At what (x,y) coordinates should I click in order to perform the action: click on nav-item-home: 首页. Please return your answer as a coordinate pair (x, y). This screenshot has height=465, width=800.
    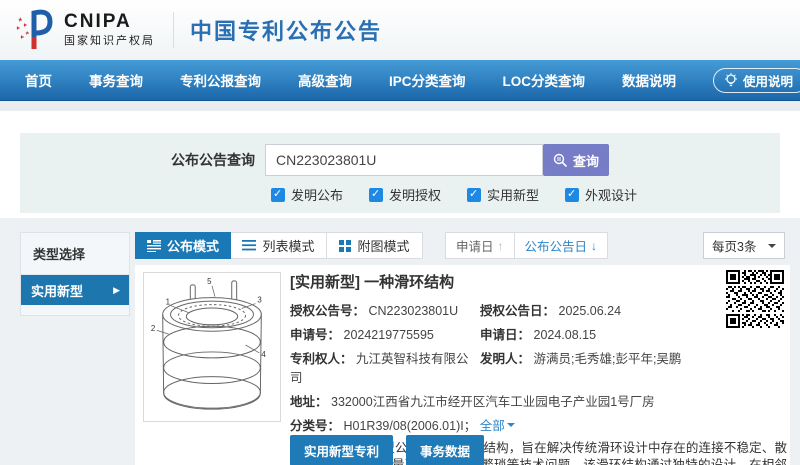
    Looking at the image, I should click on (38, 80).